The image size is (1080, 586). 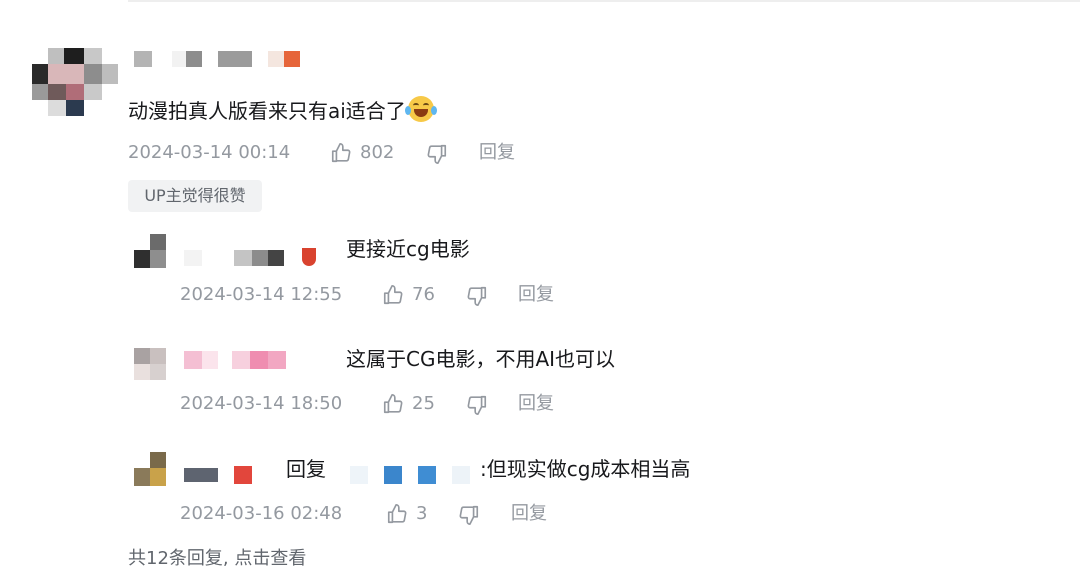 I want to click on like-count: 76, so click(x=423, y=294).